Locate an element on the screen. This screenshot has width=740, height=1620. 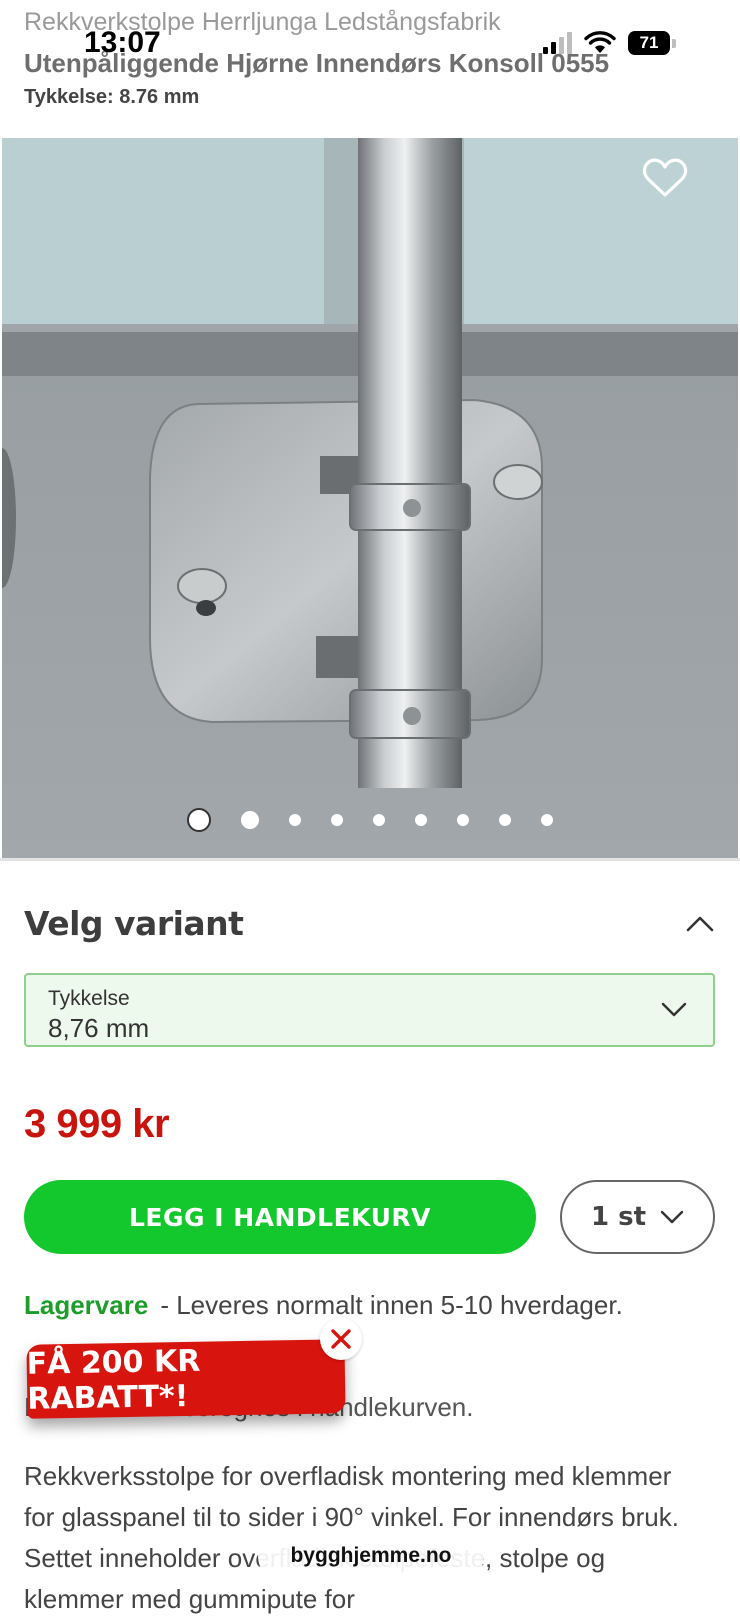
select-label: Tykkelse is located at coordinates (89, 998).